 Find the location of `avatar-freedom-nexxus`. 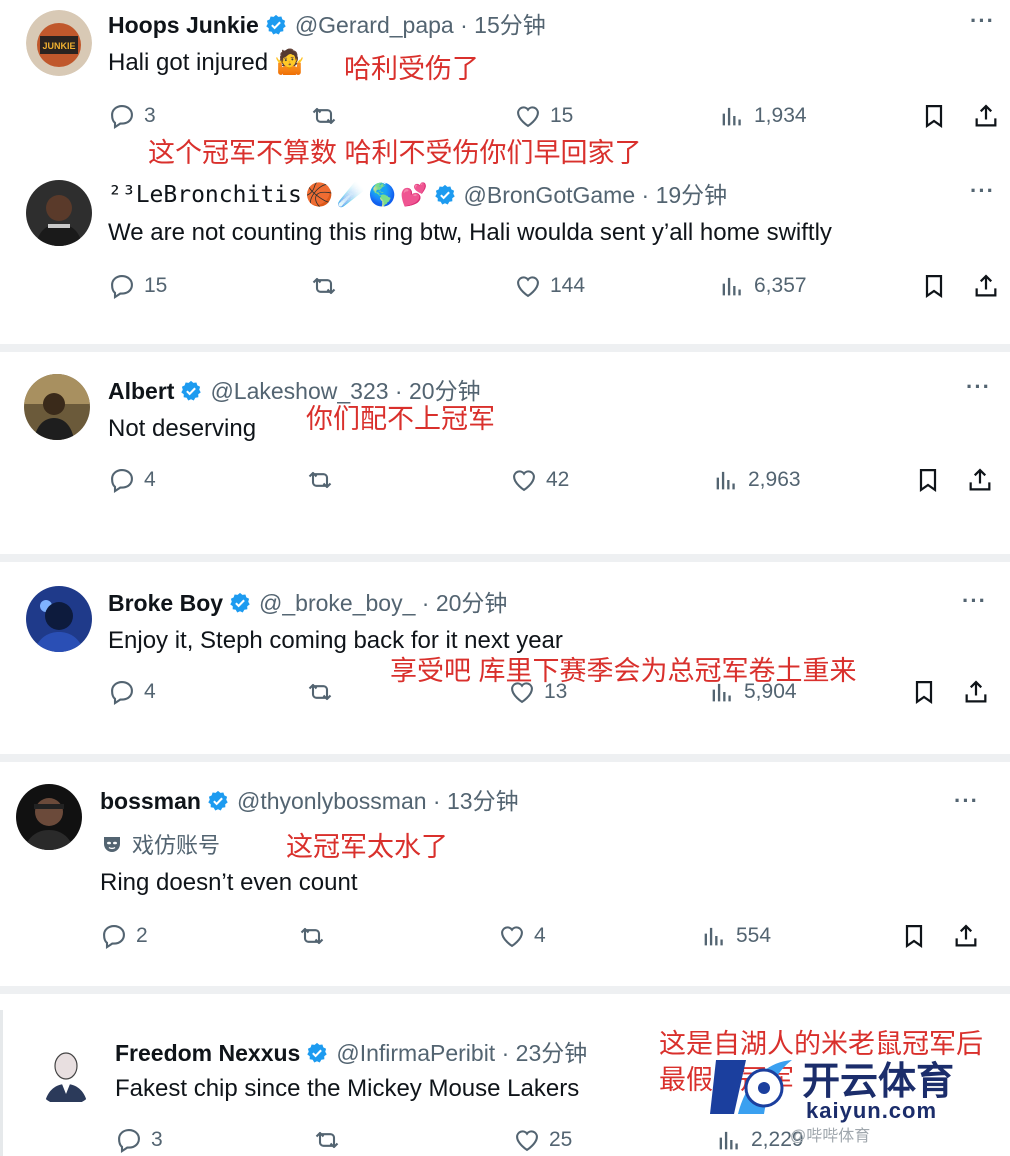

avatar-freedom-nexxus is located at coordinates (66, 1073).